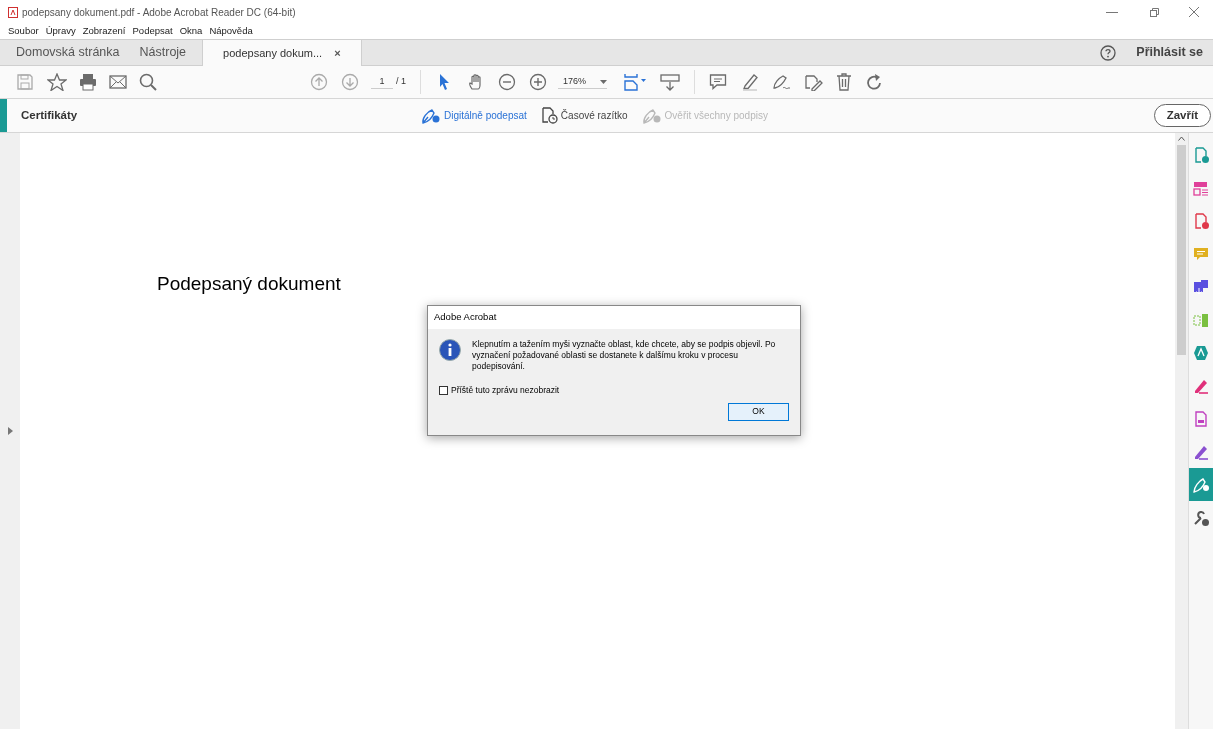 The image size is (1213, 729). Describe the element at coordinates (485, 115) in the screenshot. I see `panel-action-link: Digitálně podepsat` at that location.